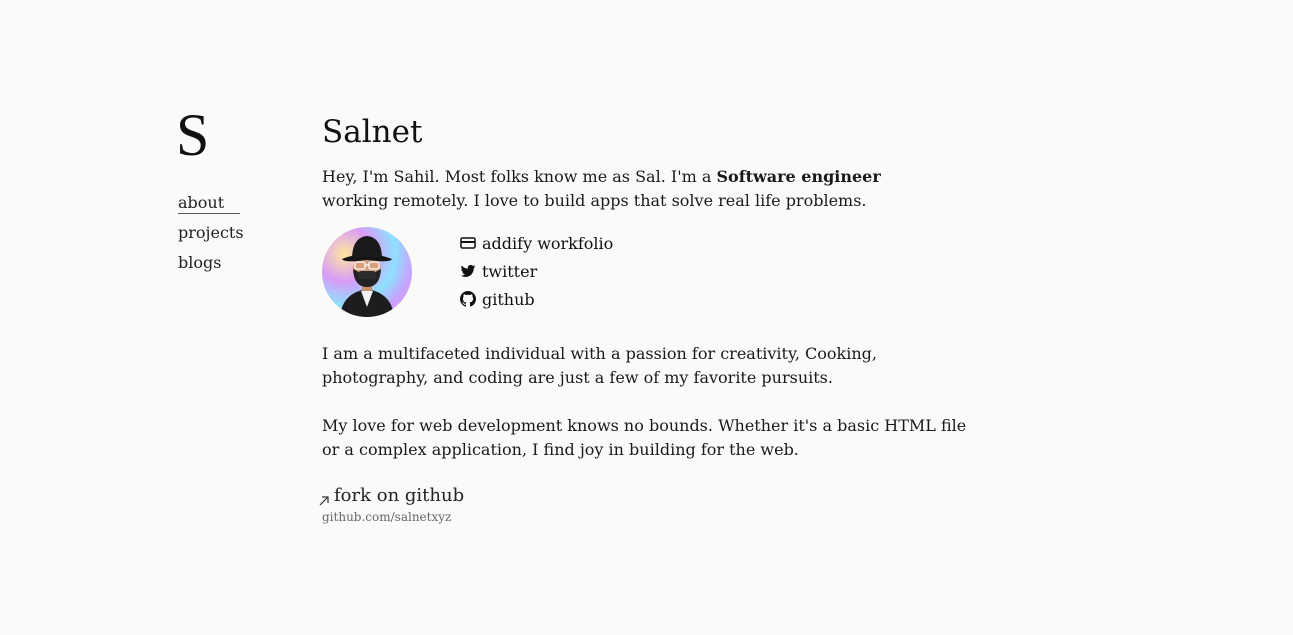 The width and height of the screenshot is (1293, 635). Describe the element at coordinates (798, 176) in the screenshot. I see `intro-role: Software engineer` at that location.